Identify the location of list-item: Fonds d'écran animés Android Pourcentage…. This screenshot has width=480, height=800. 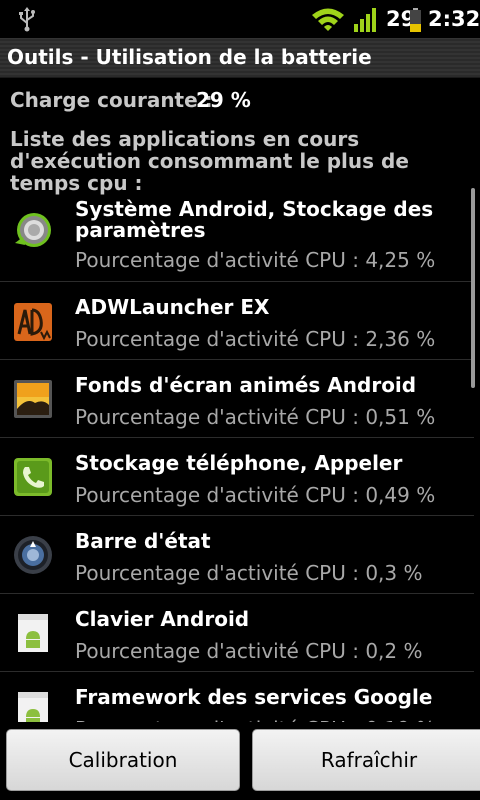
(237, 399).